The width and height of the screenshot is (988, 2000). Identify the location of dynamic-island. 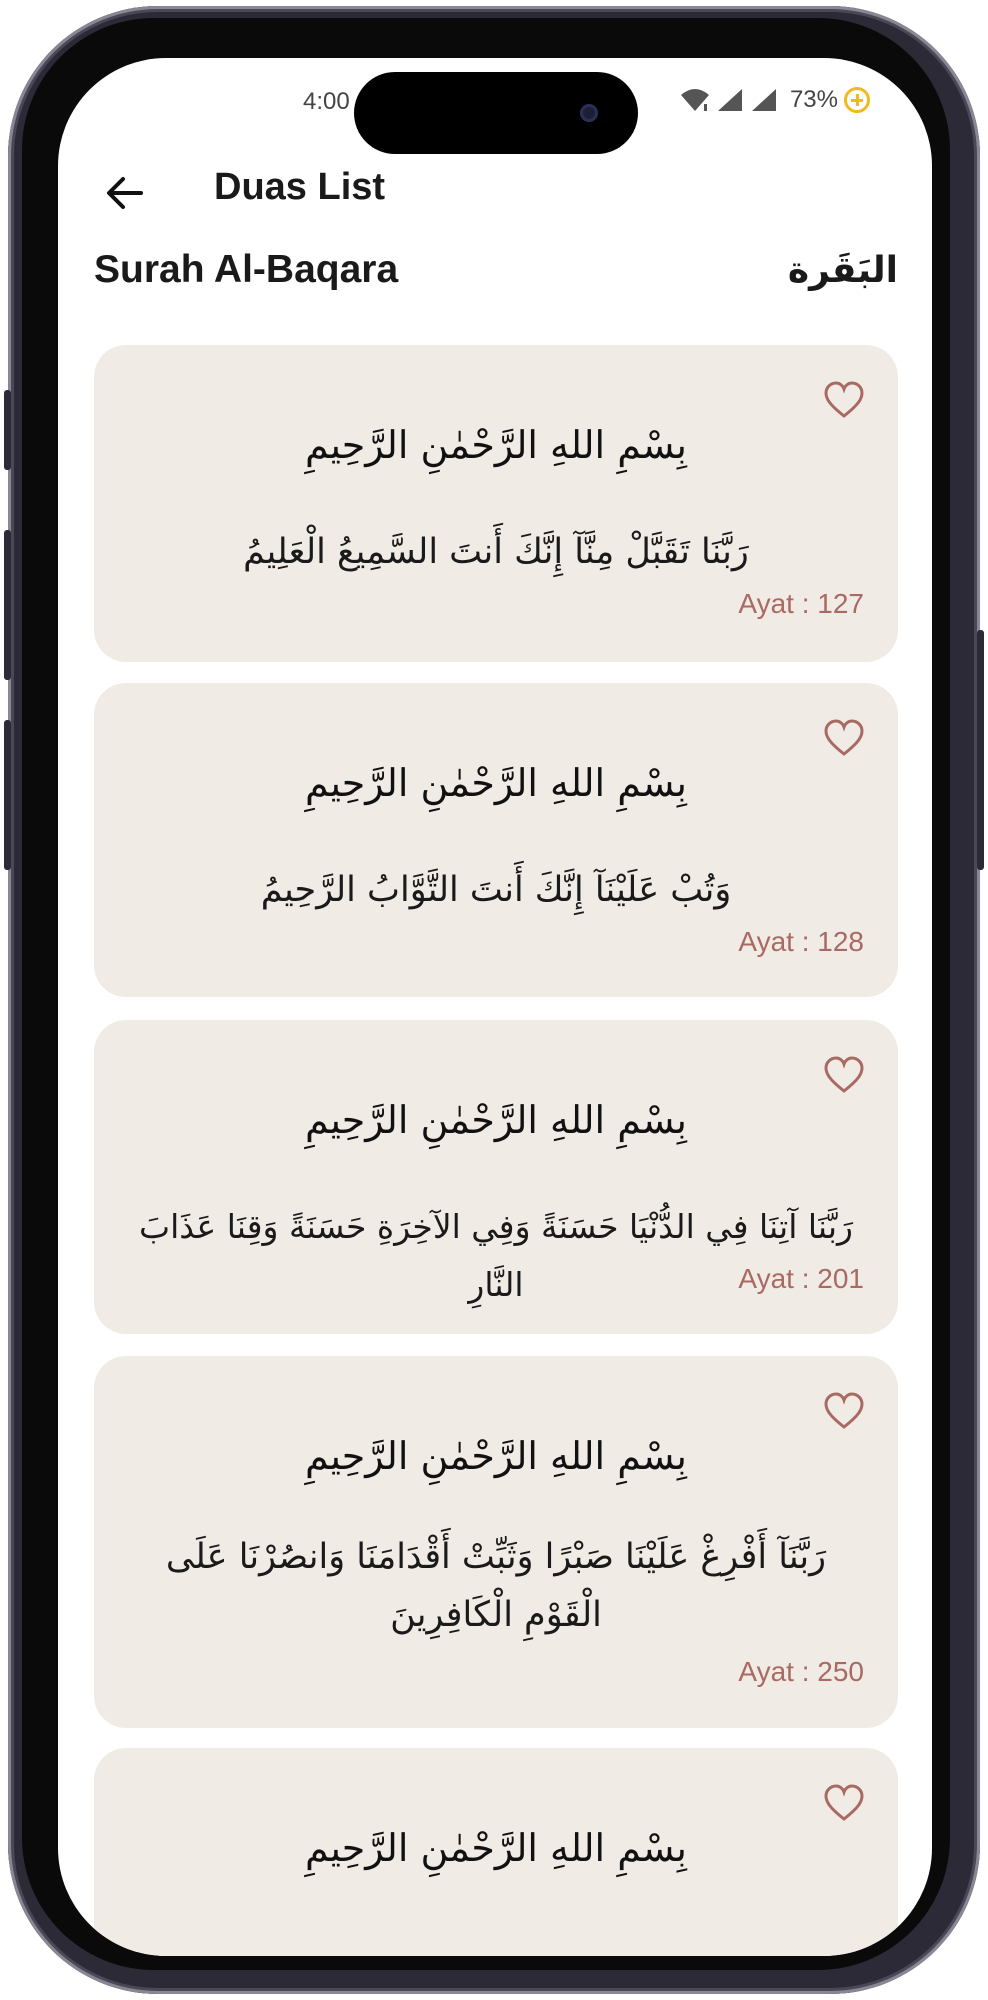
(496, 113).